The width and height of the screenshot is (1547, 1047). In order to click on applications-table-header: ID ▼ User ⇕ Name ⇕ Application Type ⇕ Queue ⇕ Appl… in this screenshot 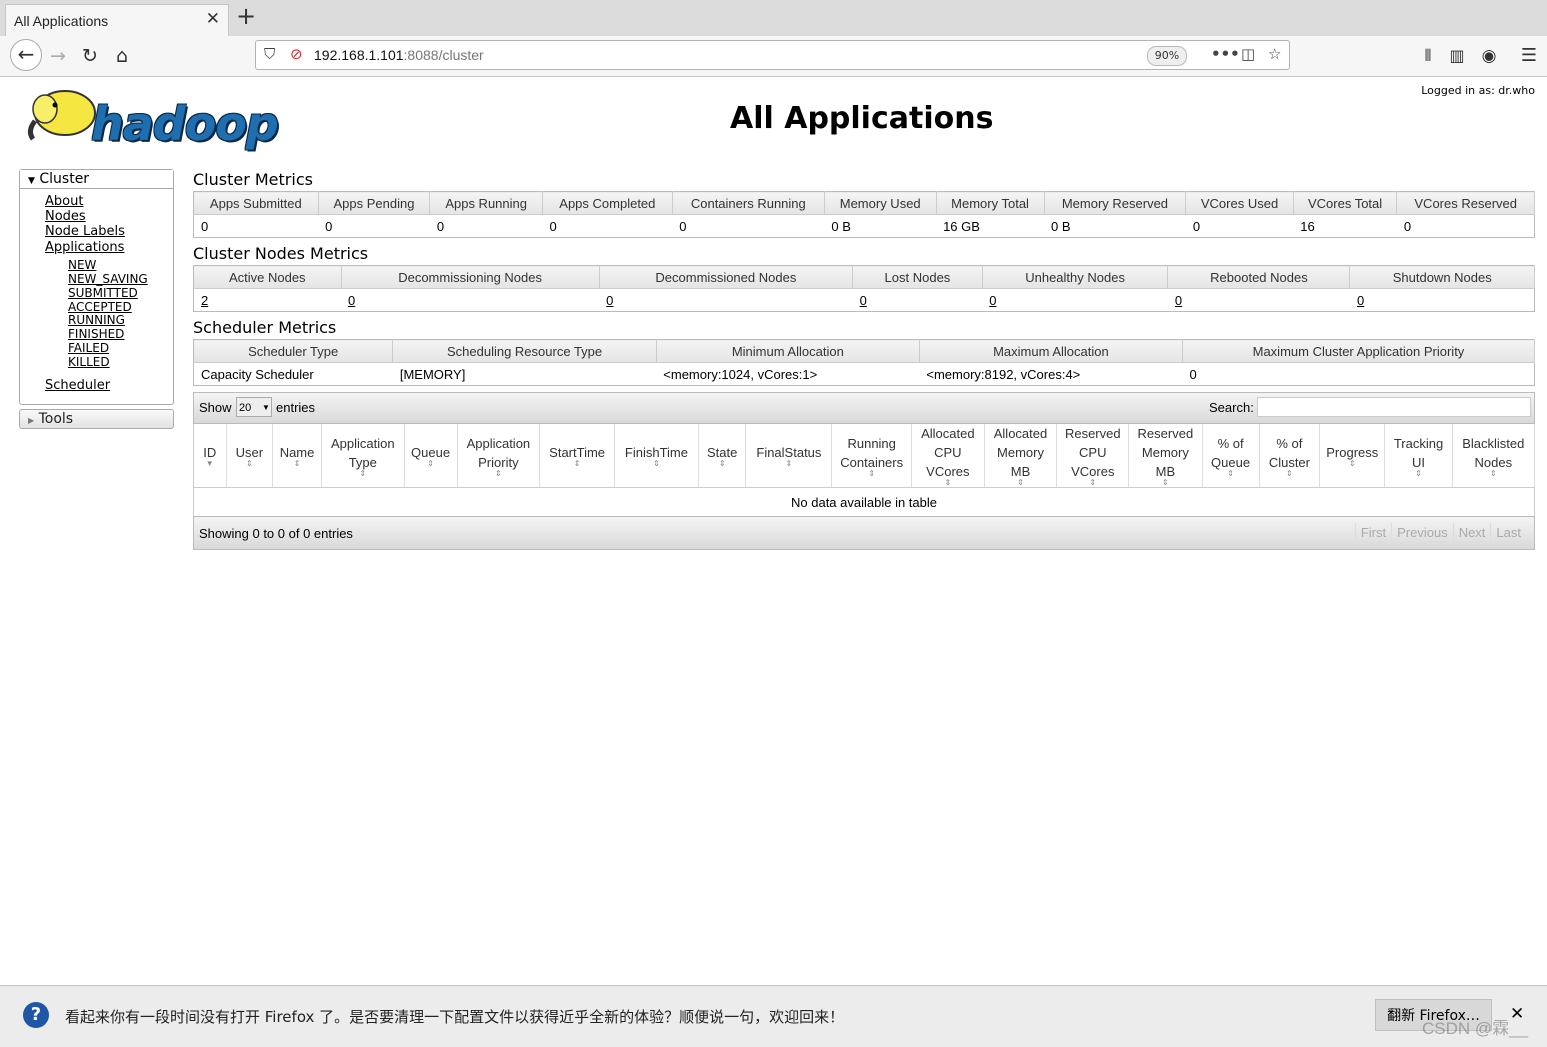, I will do `click(864, 456)`.